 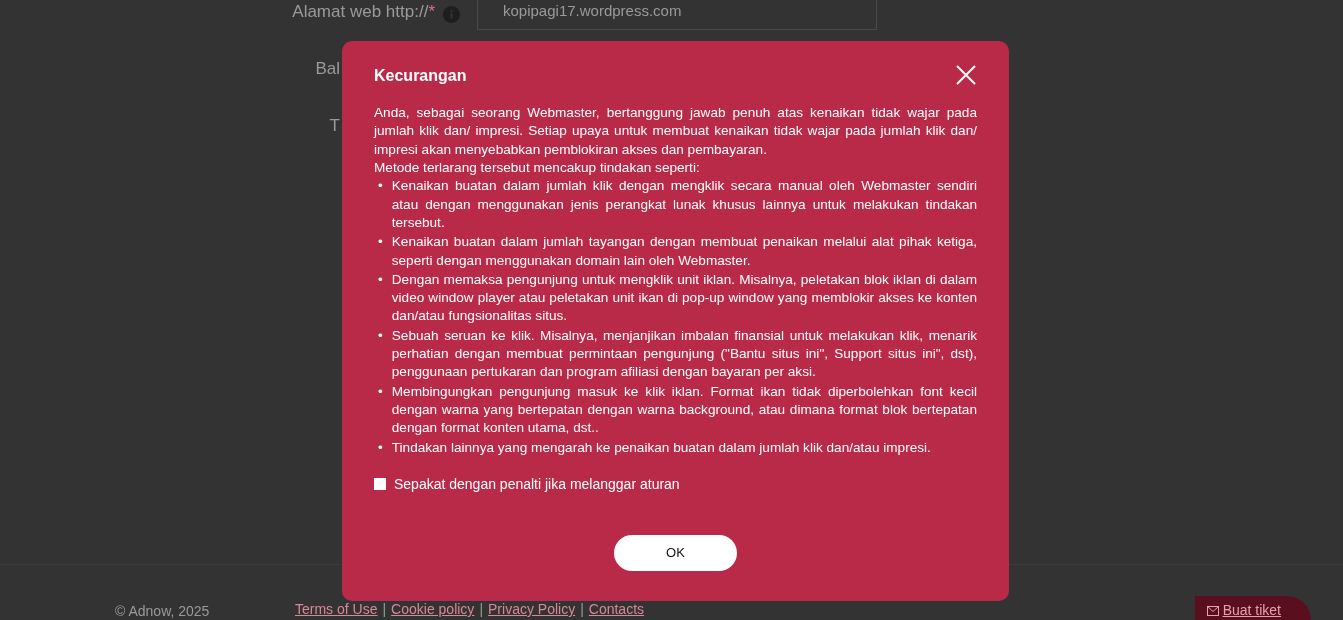 What do you see at coordinates (1252, 608) in the screenshot?
I see `ticket-button: Buat tiket` at bounding box center [1252, 608].